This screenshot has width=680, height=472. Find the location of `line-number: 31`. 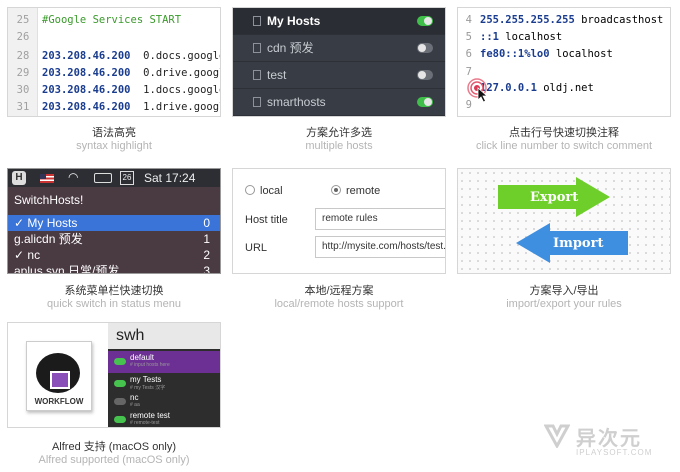

line-number: 31 is located at coordinates (23, 107).